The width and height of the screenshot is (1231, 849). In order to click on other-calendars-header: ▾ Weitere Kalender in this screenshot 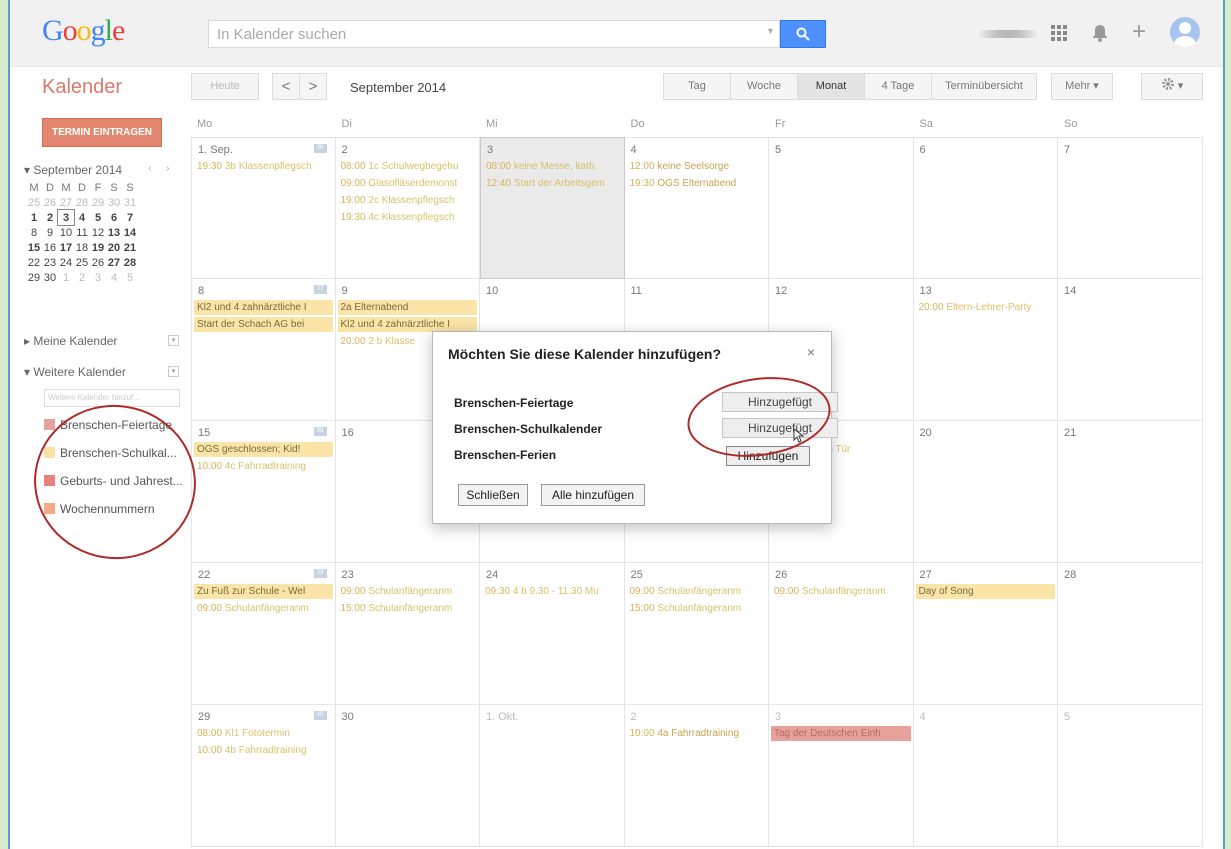, I will do `click(75, 372)`.